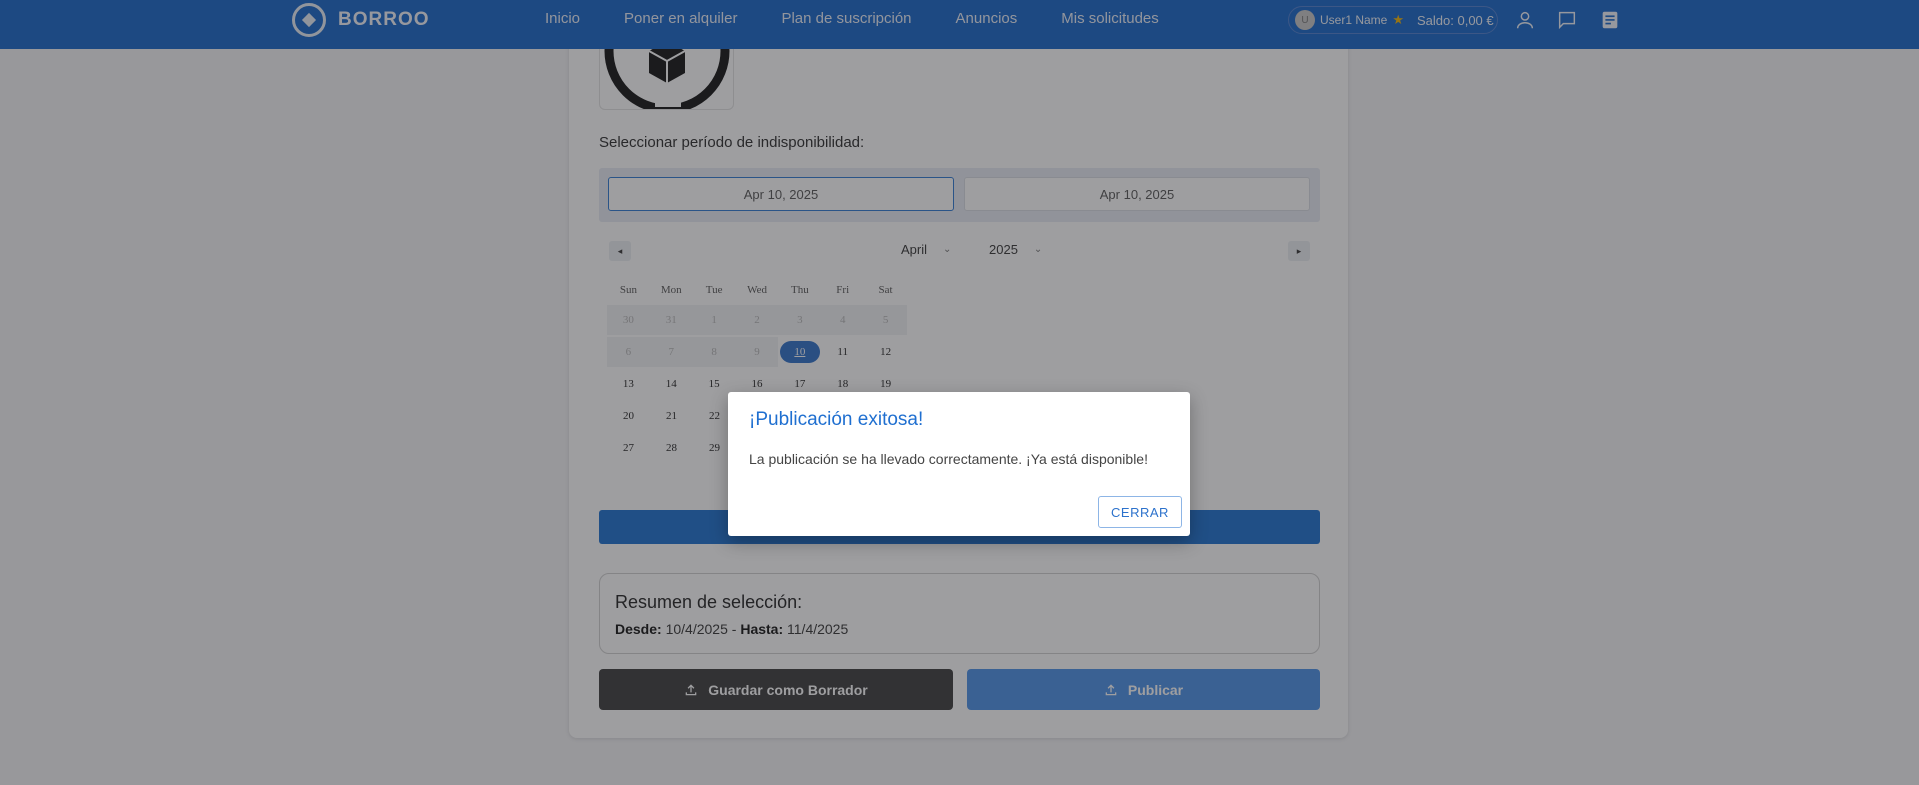 This screenshot has height=785, width=1919. What do you see at coordinates (836, 419) in the screenshot?
I see `dialog-title: ¡Publicación exitosa!` at bounding box center [836, 419].